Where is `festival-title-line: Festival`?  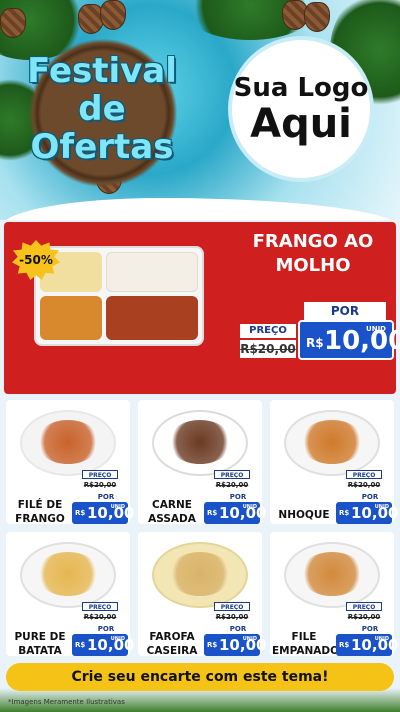 festival-title-line: Festival is located at coordinates (102, 71).